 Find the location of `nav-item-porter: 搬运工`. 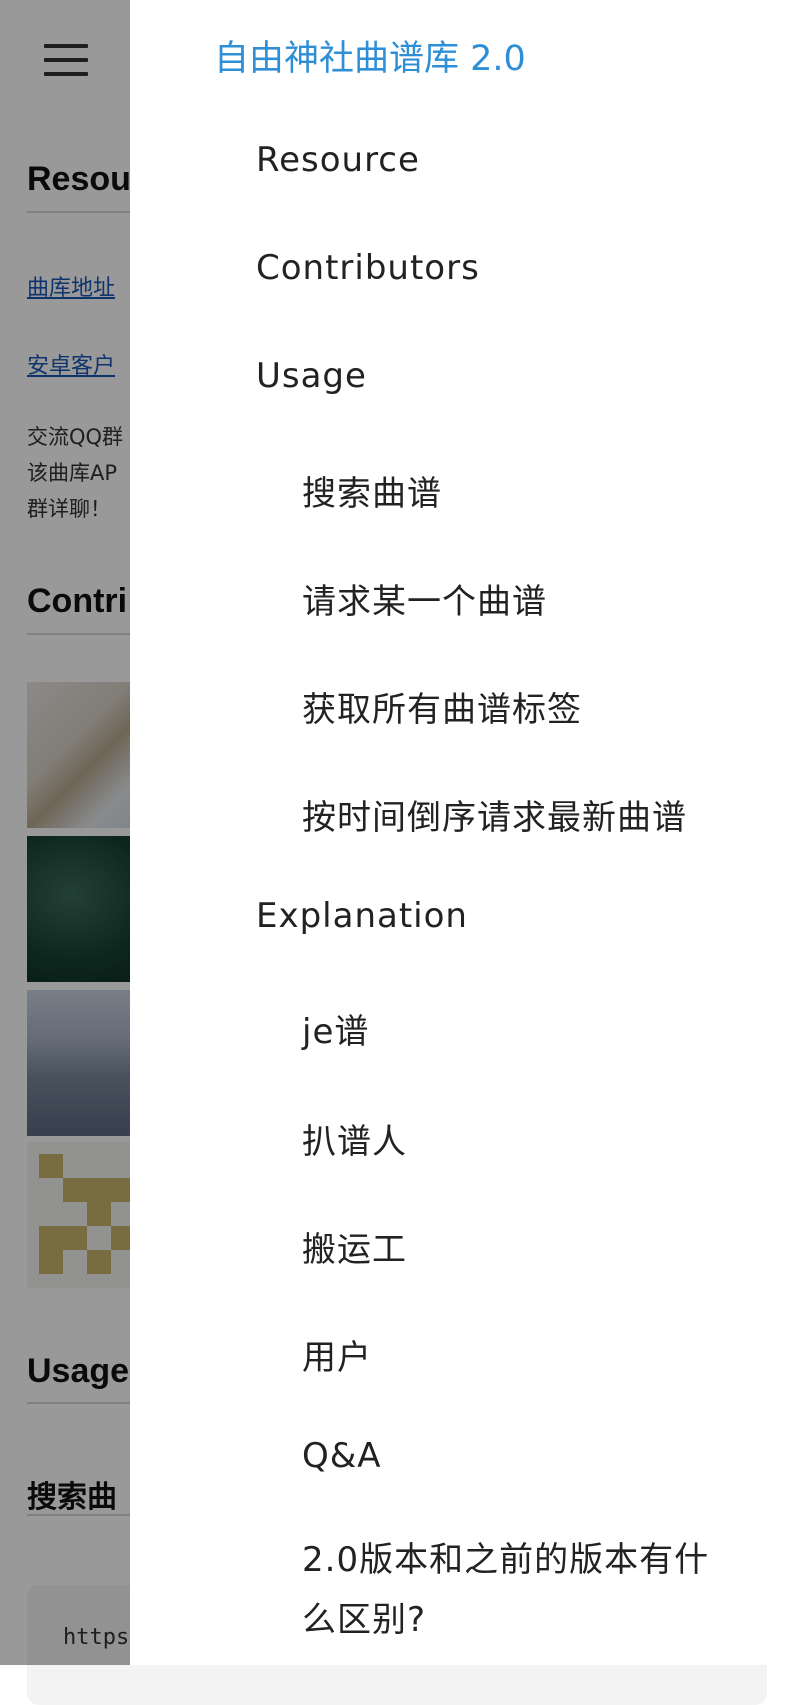

nav-item-porter: 搬运工 is located at coordinates (354, 1246).